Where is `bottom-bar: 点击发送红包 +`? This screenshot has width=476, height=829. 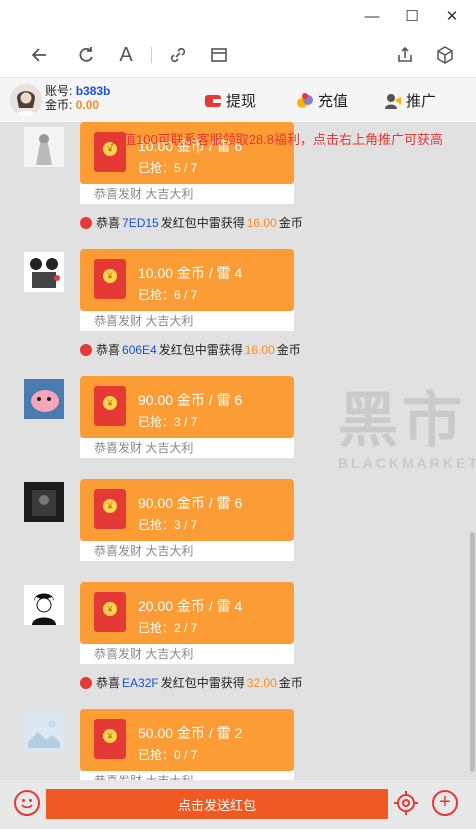
bottom-bar: 点击发送红包 + is located at coordinates (238, 804).